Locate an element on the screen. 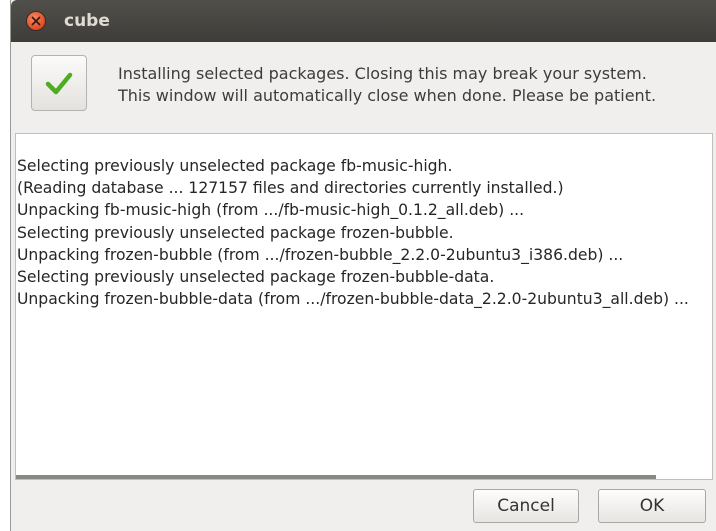 The width and height of the screenshot is (716, 531). checkmark-icon is located at coordinates (59, 83).